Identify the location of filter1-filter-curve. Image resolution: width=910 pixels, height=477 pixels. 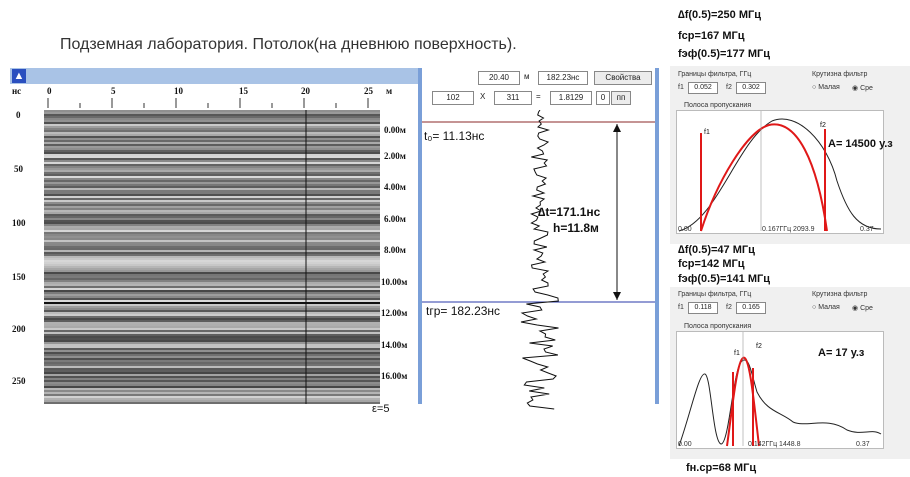
(764, 177).